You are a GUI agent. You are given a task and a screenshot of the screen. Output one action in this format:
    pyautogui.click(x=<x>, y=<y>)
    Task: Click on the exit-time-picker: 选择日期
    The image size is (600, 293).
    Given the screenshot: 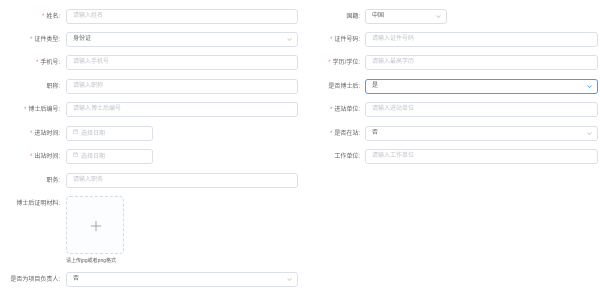 What is the action you would take?
    pyautogui.click(x=109, y=156)
    